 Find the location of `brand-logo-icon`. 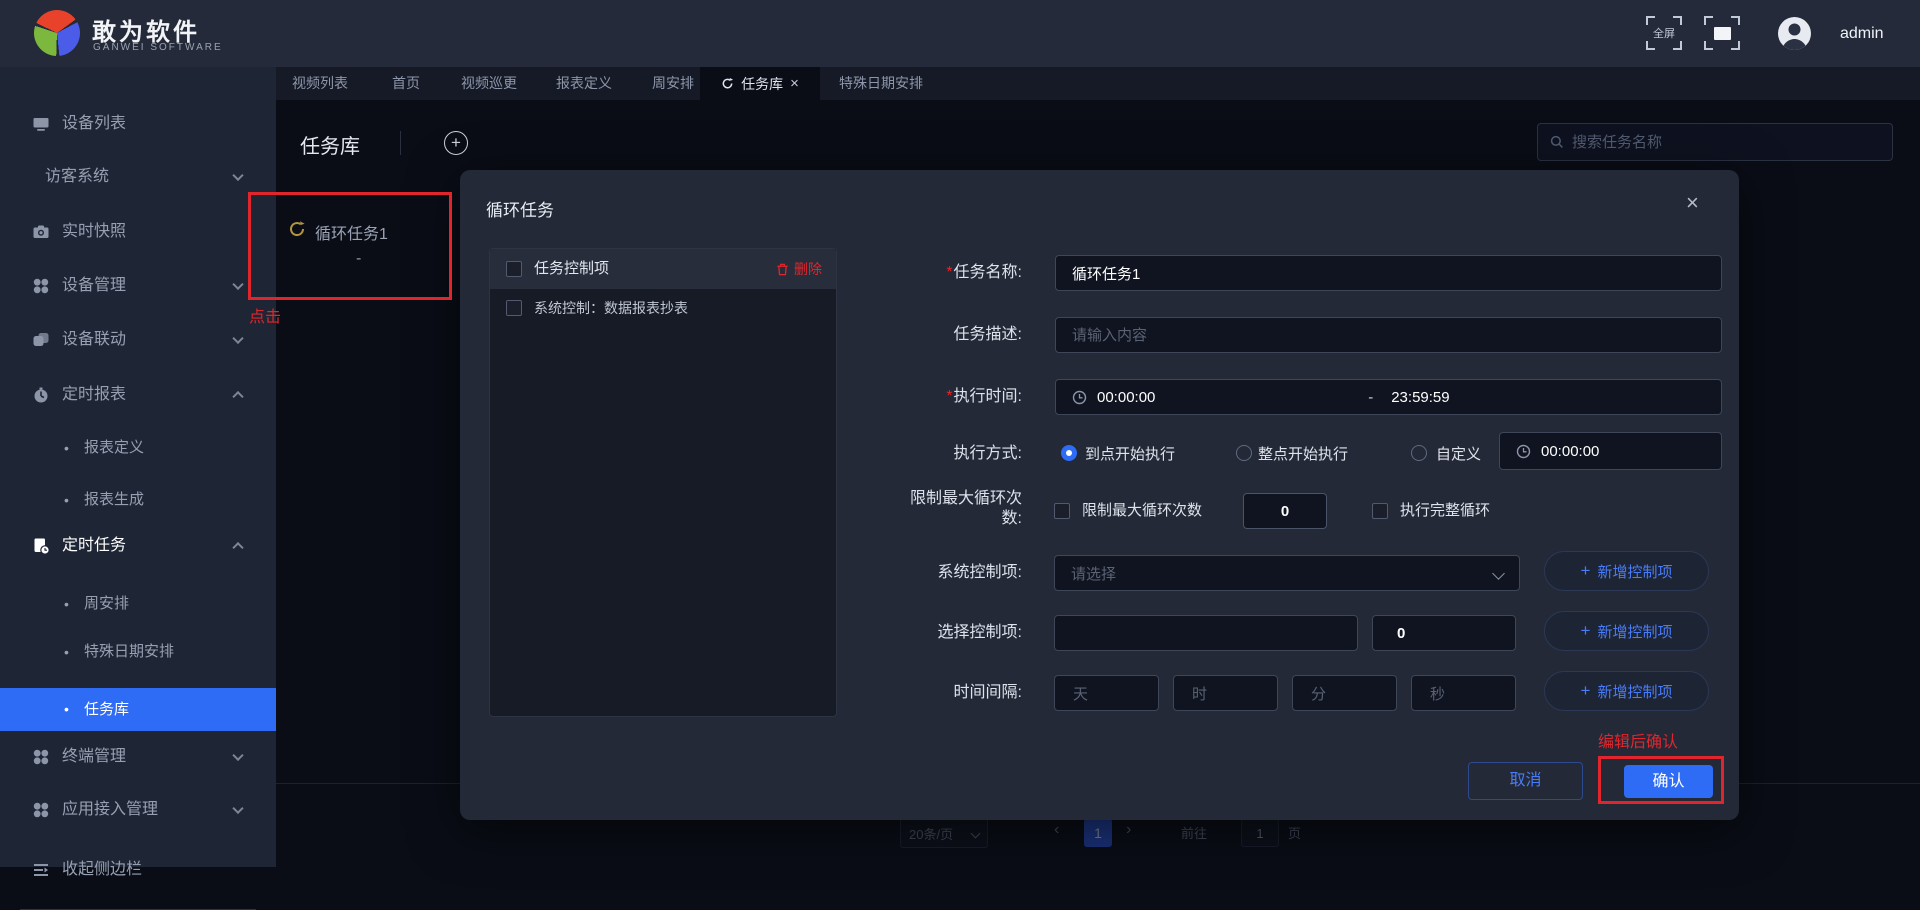

brand-logo-icon is located at coordinates (57, 33).